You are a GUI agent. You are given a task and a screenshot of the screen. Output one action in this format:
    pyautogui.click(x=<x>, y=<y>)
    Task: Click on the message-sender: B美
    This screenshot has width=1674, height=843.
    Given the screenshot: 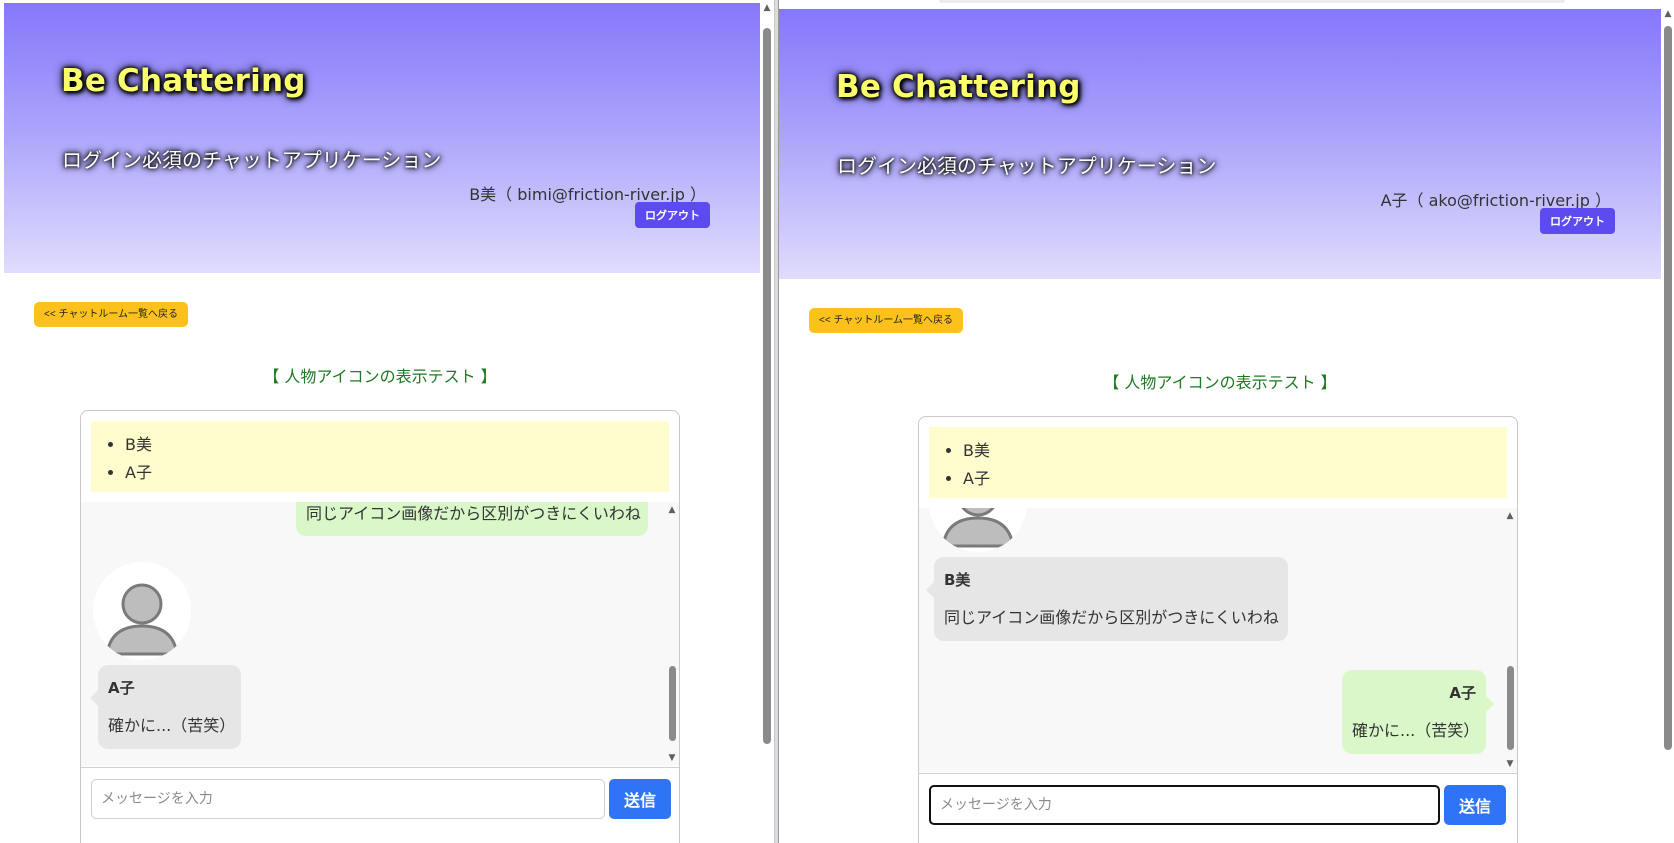 What is the action you would take?
    pyautogui.click(x=957, y=580)
    